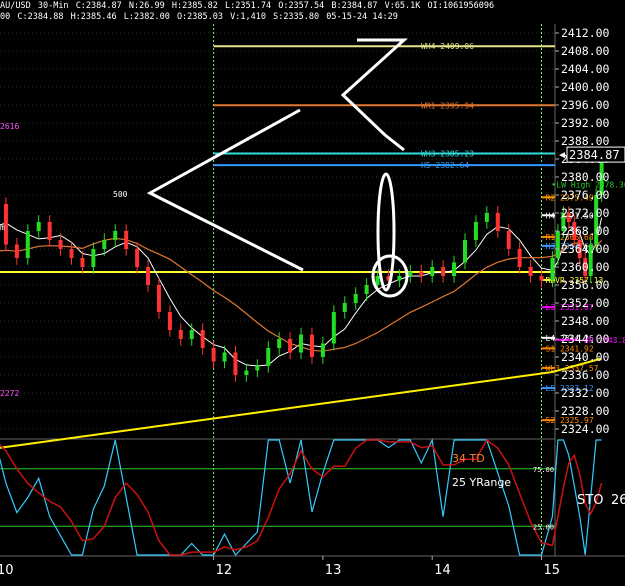 This screenshot has width=625, height=586. Describe the element at coordinates (447, 153) in the screenshot. I see `pivot-level-label: WH3 2385.23` at that location.